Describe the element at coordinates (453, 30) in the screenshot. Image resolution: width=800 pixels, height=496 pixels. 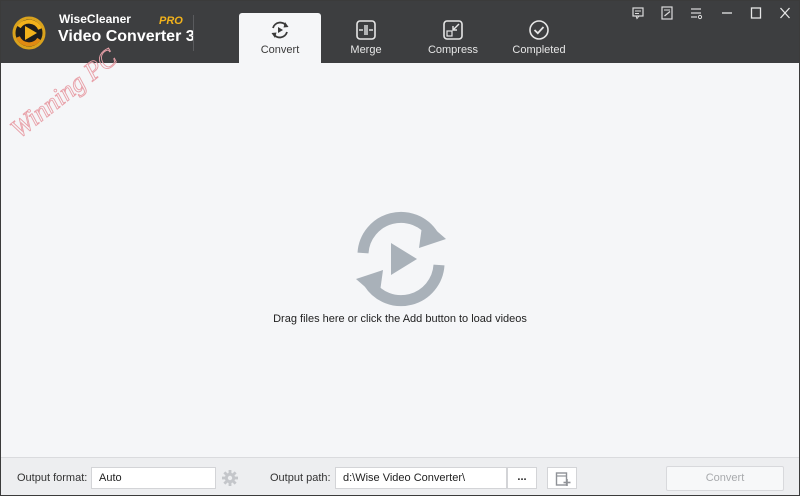
I see `compress-icon` at that location.